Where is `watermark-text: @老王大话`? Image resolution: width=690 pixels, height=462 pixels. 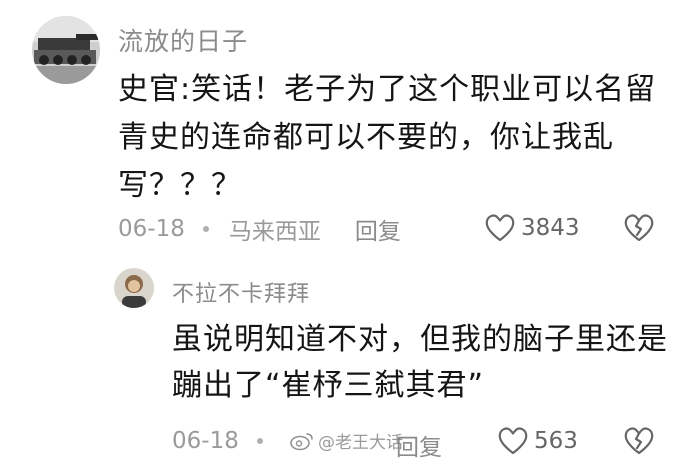 watermark-text: @老王大话 is located at coordinates (360, 443).